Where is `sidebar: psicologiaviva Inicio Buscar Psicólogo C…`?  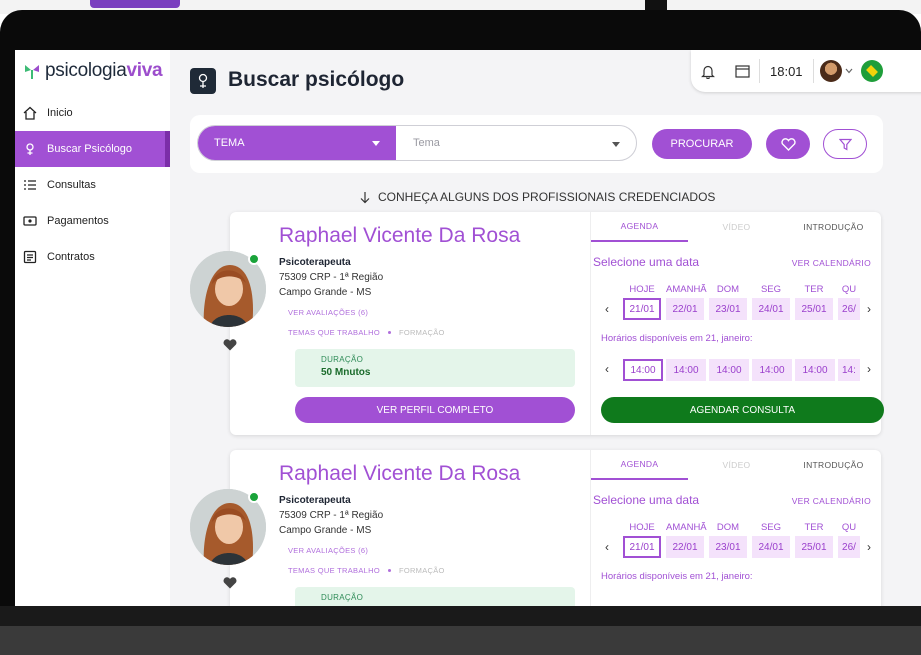
sidebar: psicologiaviva Inicio Buscar Psicólogo C… is located at coordinates (92, 328).